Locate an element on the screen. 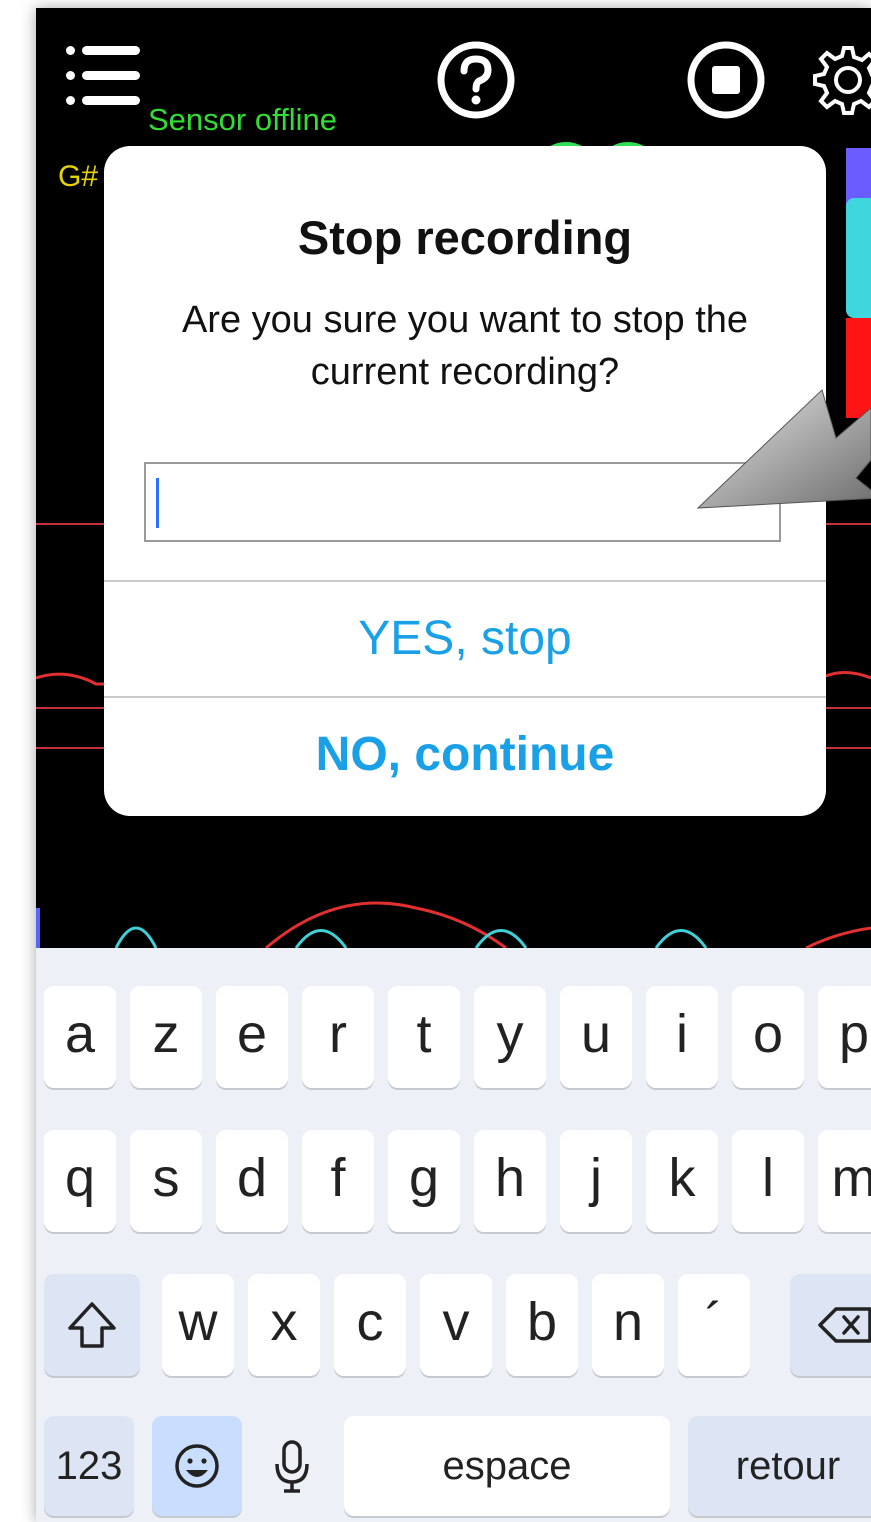 The height and width of the screenshot is (1522, 871). key-l: l is located at coordinates (768, 1181).